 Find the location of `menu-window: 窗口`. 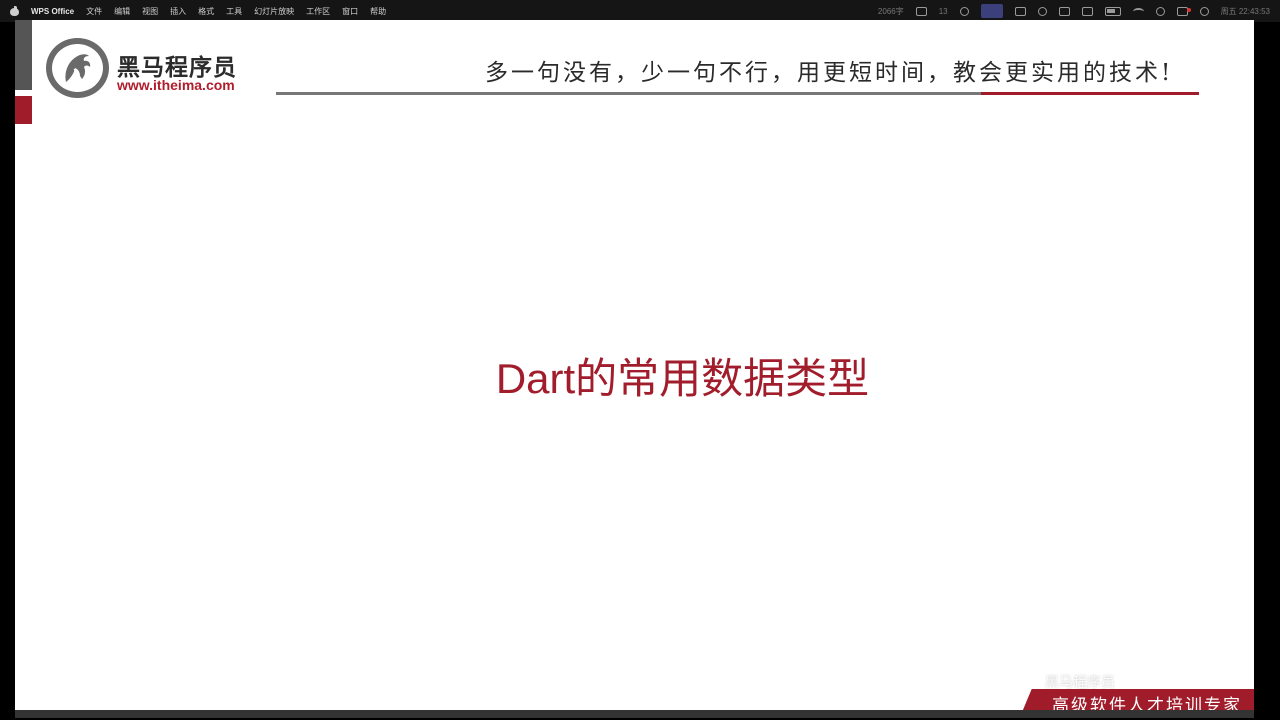

menu-window: 窗口 is located at coordinates (350, 11).